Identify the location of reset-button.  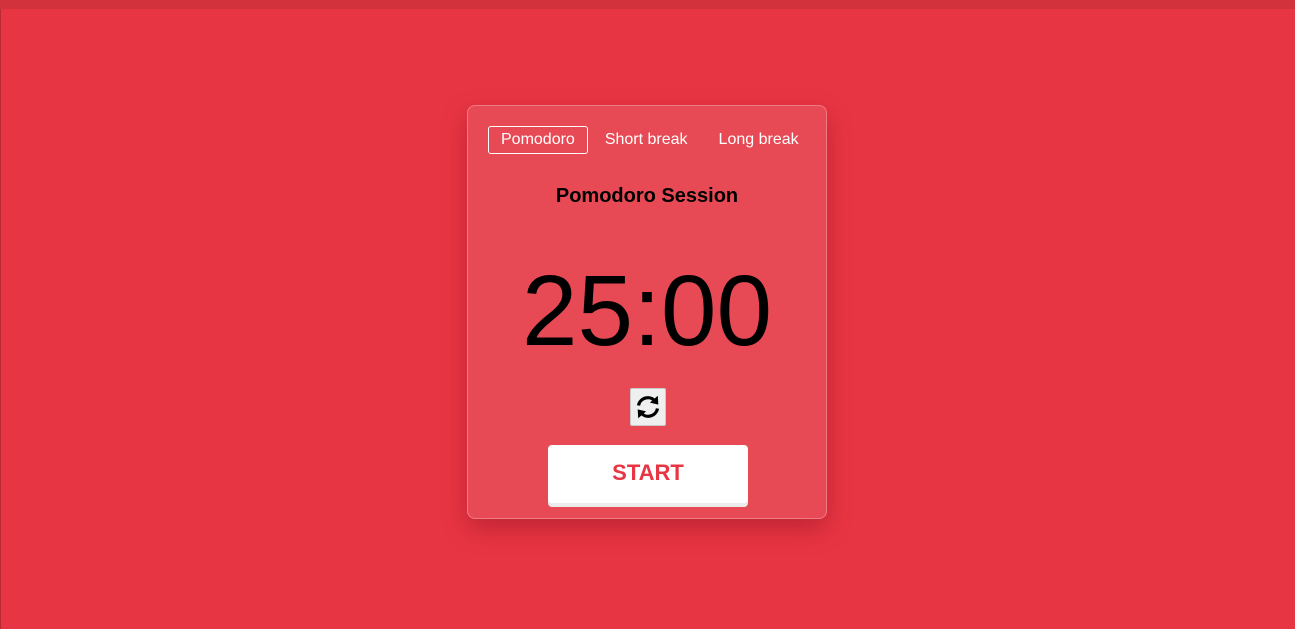
(648, 407).